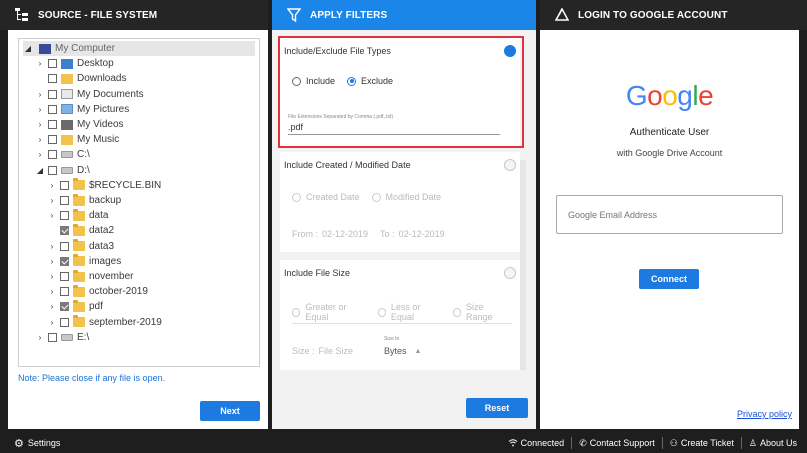  I want to click on created-date-label: Created Date, so click(333, 197).